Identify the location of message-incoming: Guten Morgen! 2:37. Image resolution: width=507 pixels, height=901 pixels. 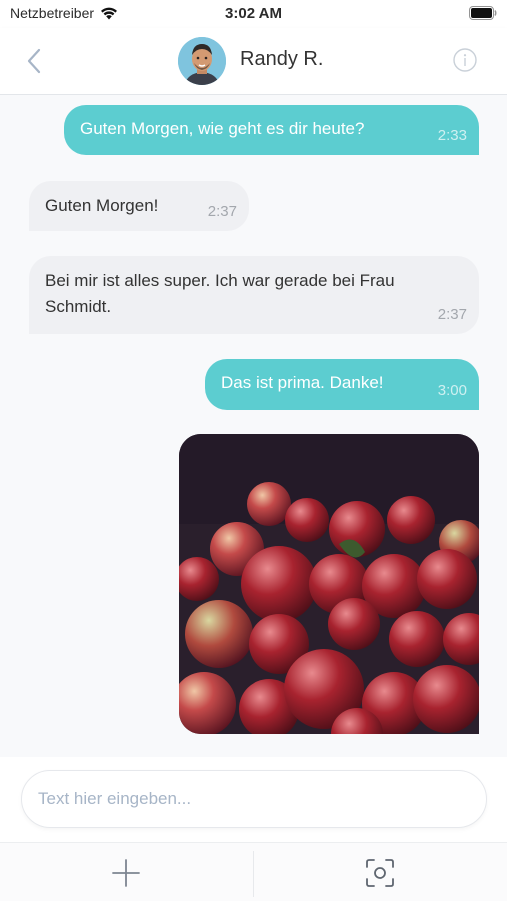
(139, 206).